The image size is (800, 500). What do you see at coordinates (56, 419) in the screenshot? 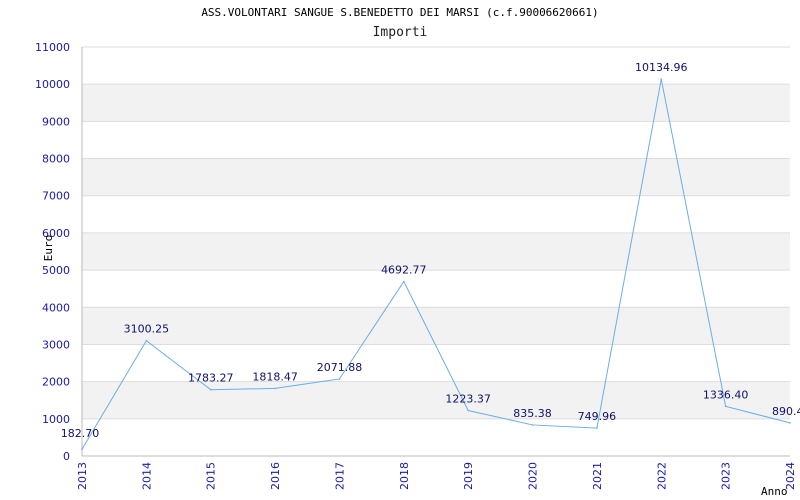
I see `y-tick-label: 1000` at bounding box center [56, 419].